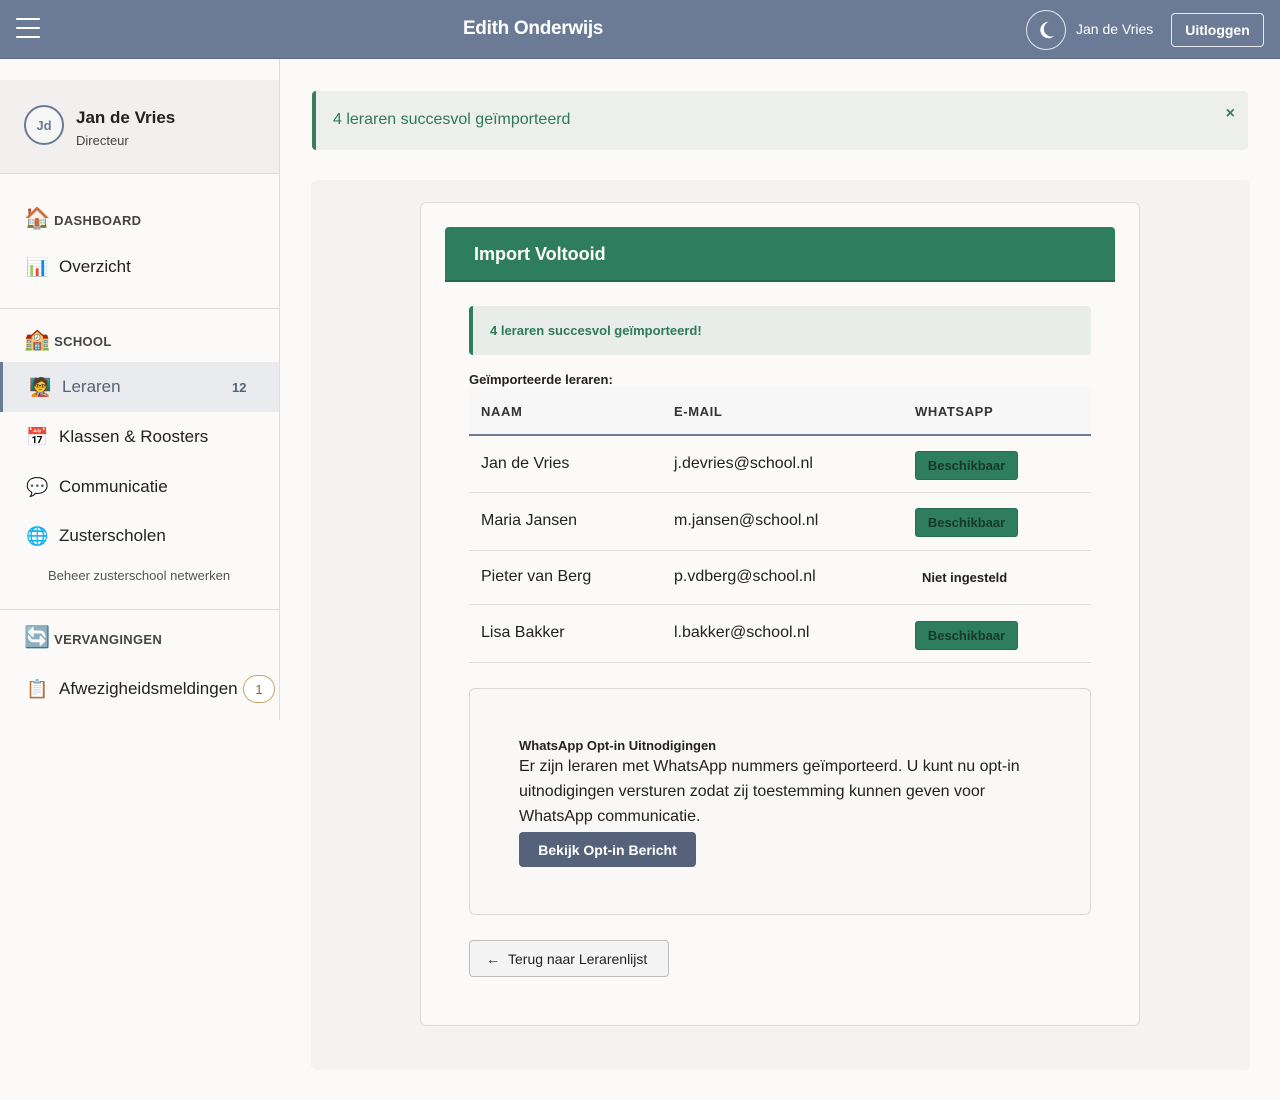  Describe the element at coordinates (965, 577) in the screenshot. I see `status-text: Niet ingesteld` at that location.